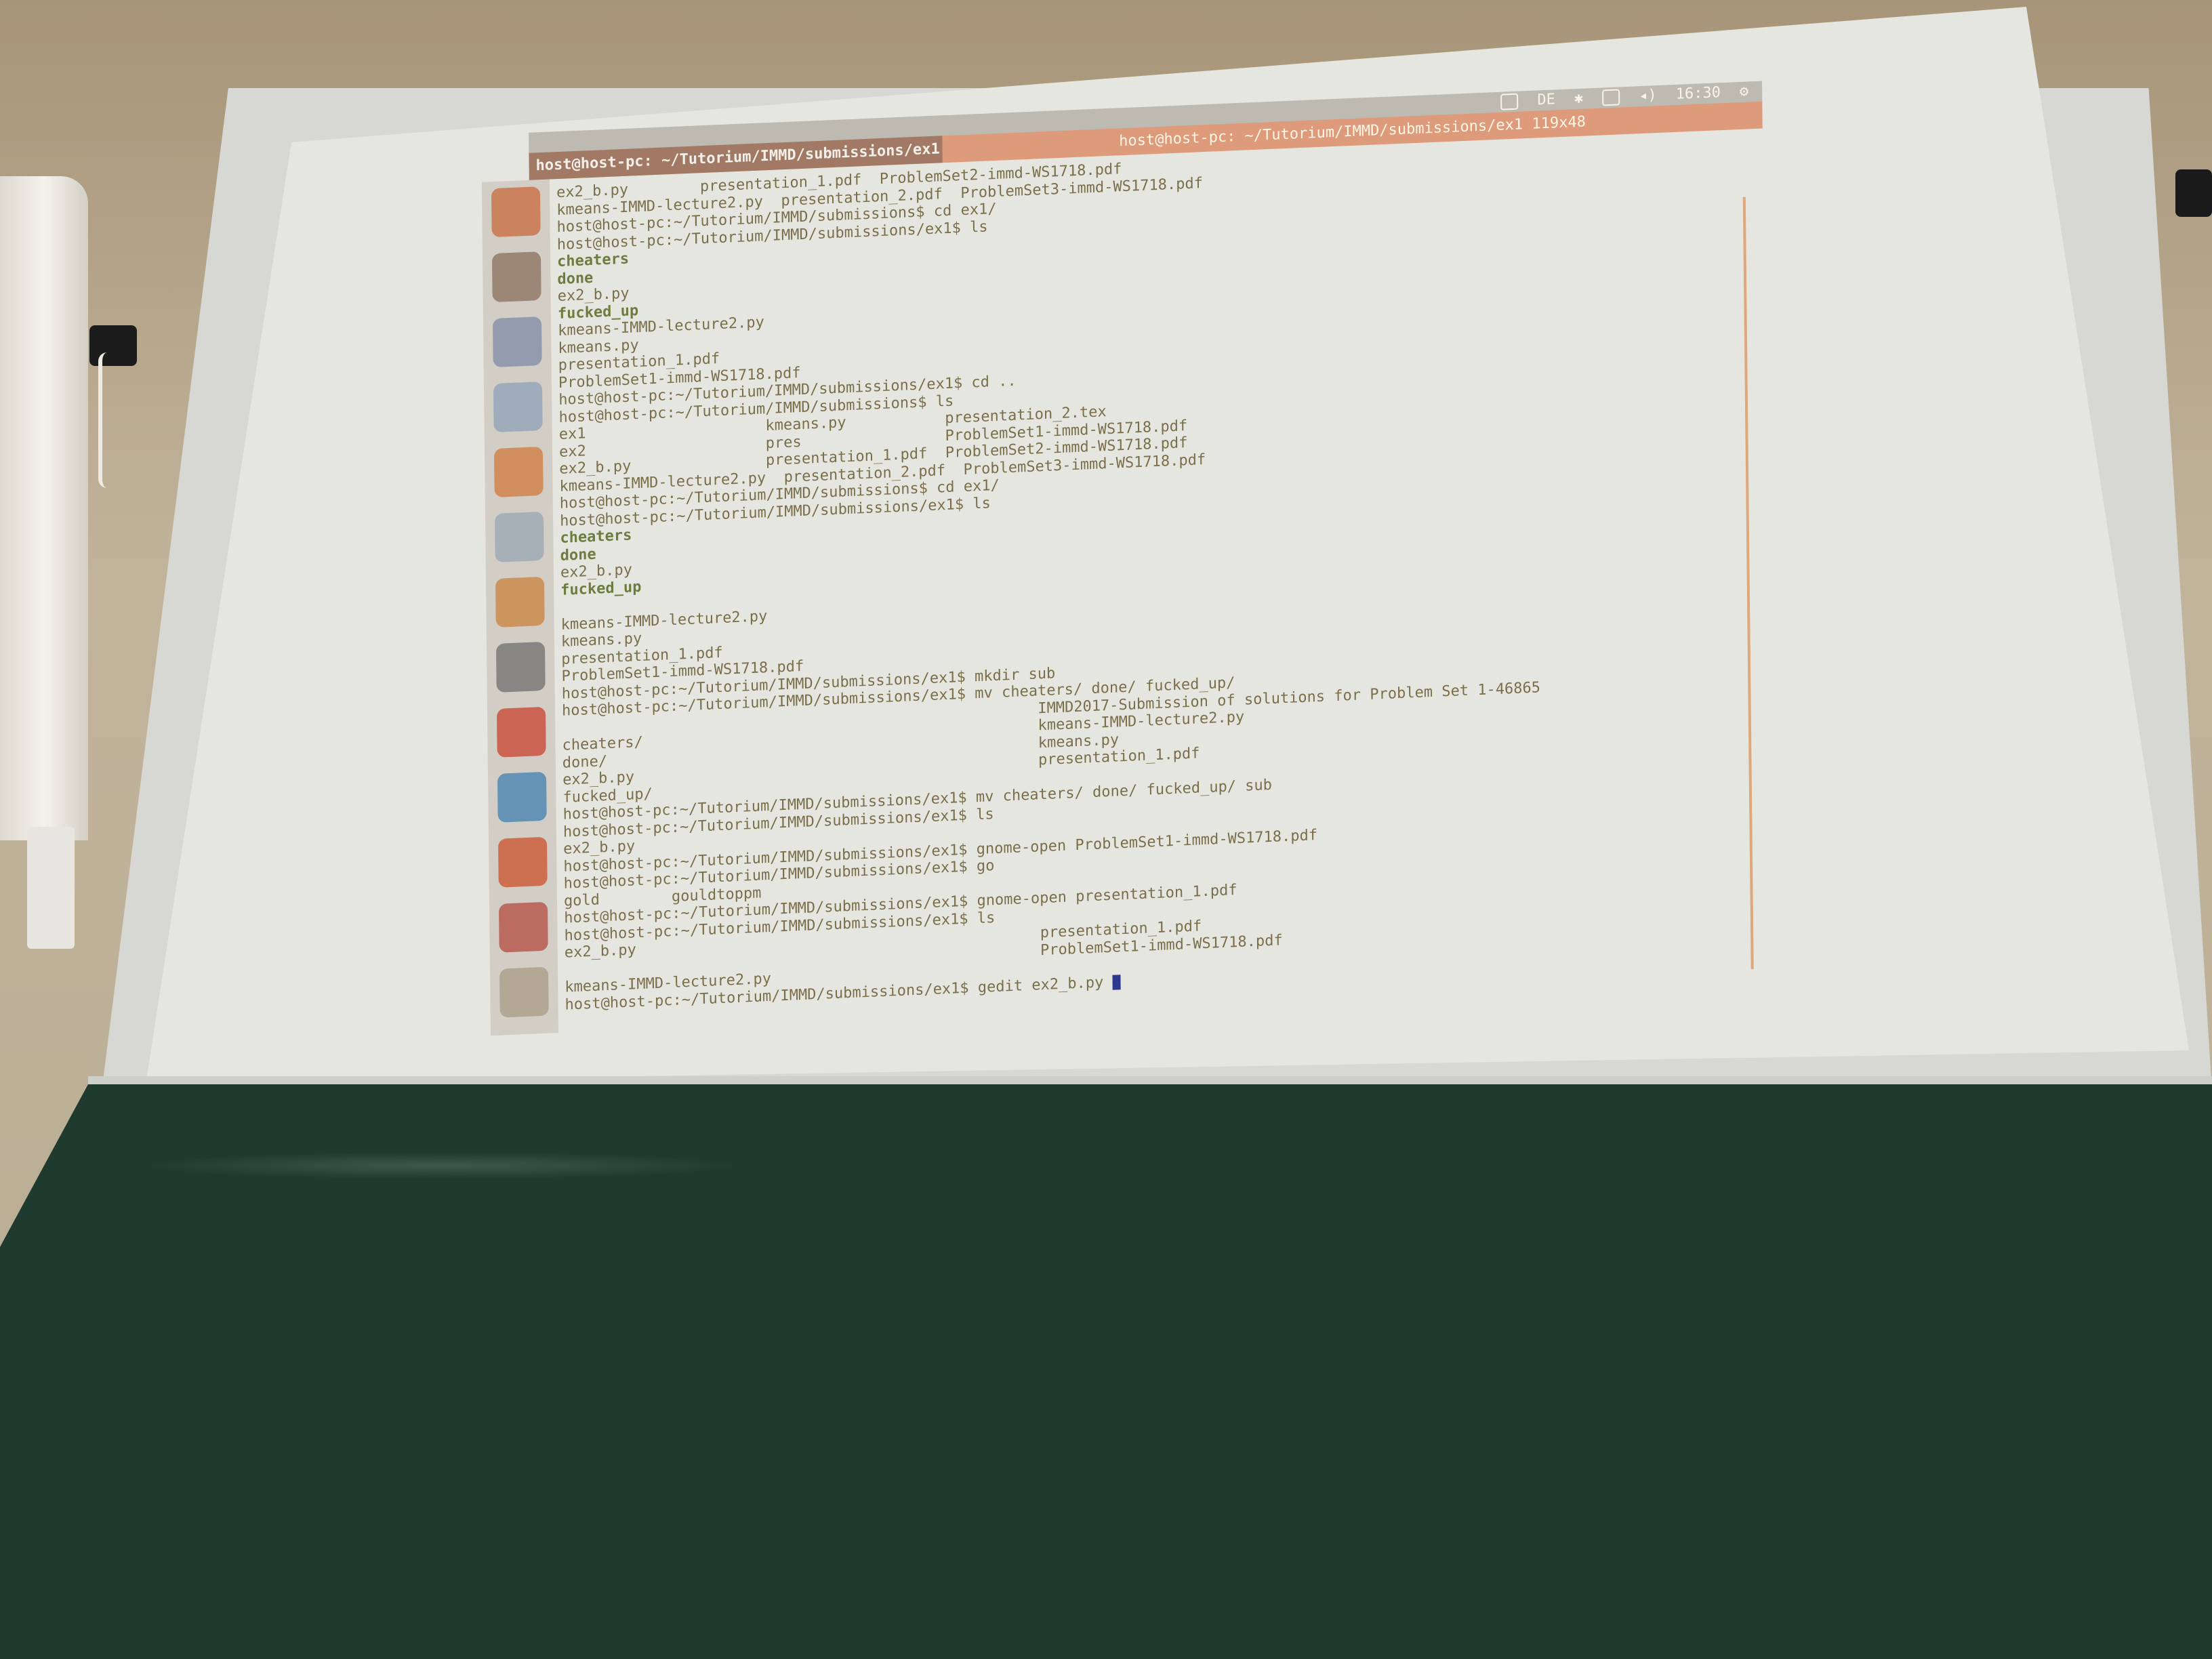 This screenshot has height=1659, width=2212. I want to click on cable, so click(107, 420).